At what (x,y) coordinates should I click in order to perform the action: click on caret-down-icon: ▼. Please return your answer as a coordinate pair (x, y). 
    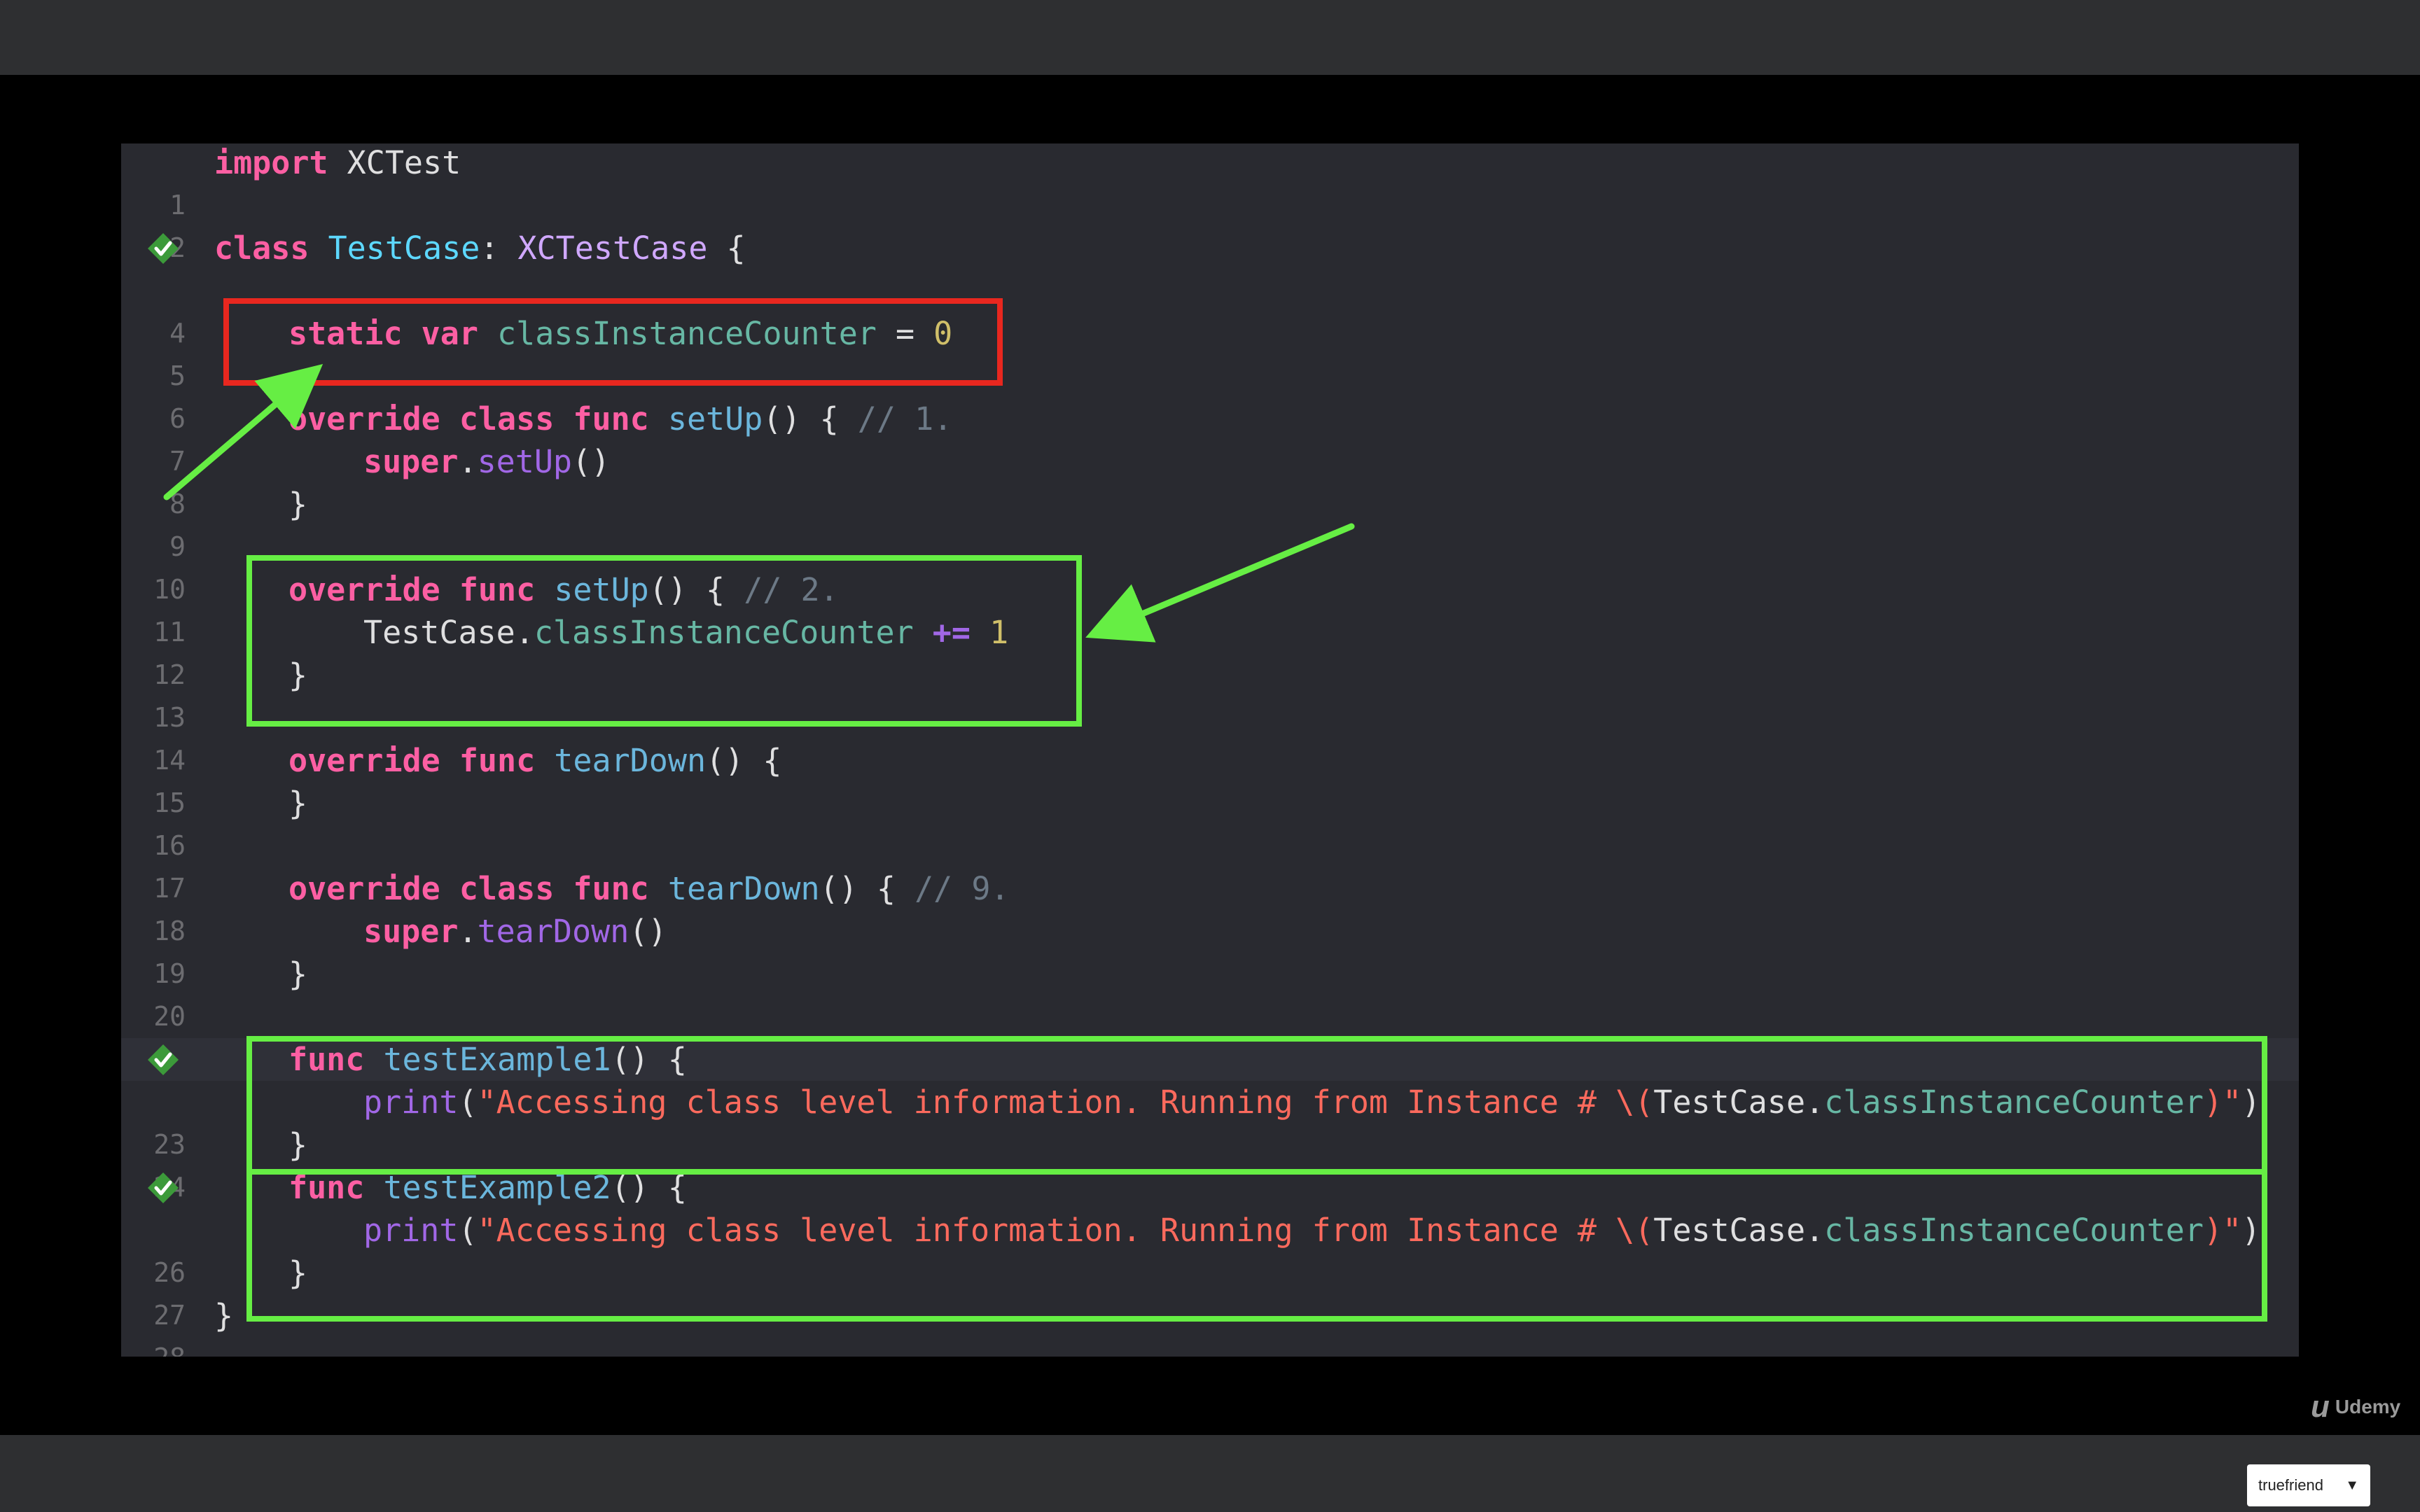
    Looking at the image, I should click on (2352, 1486).